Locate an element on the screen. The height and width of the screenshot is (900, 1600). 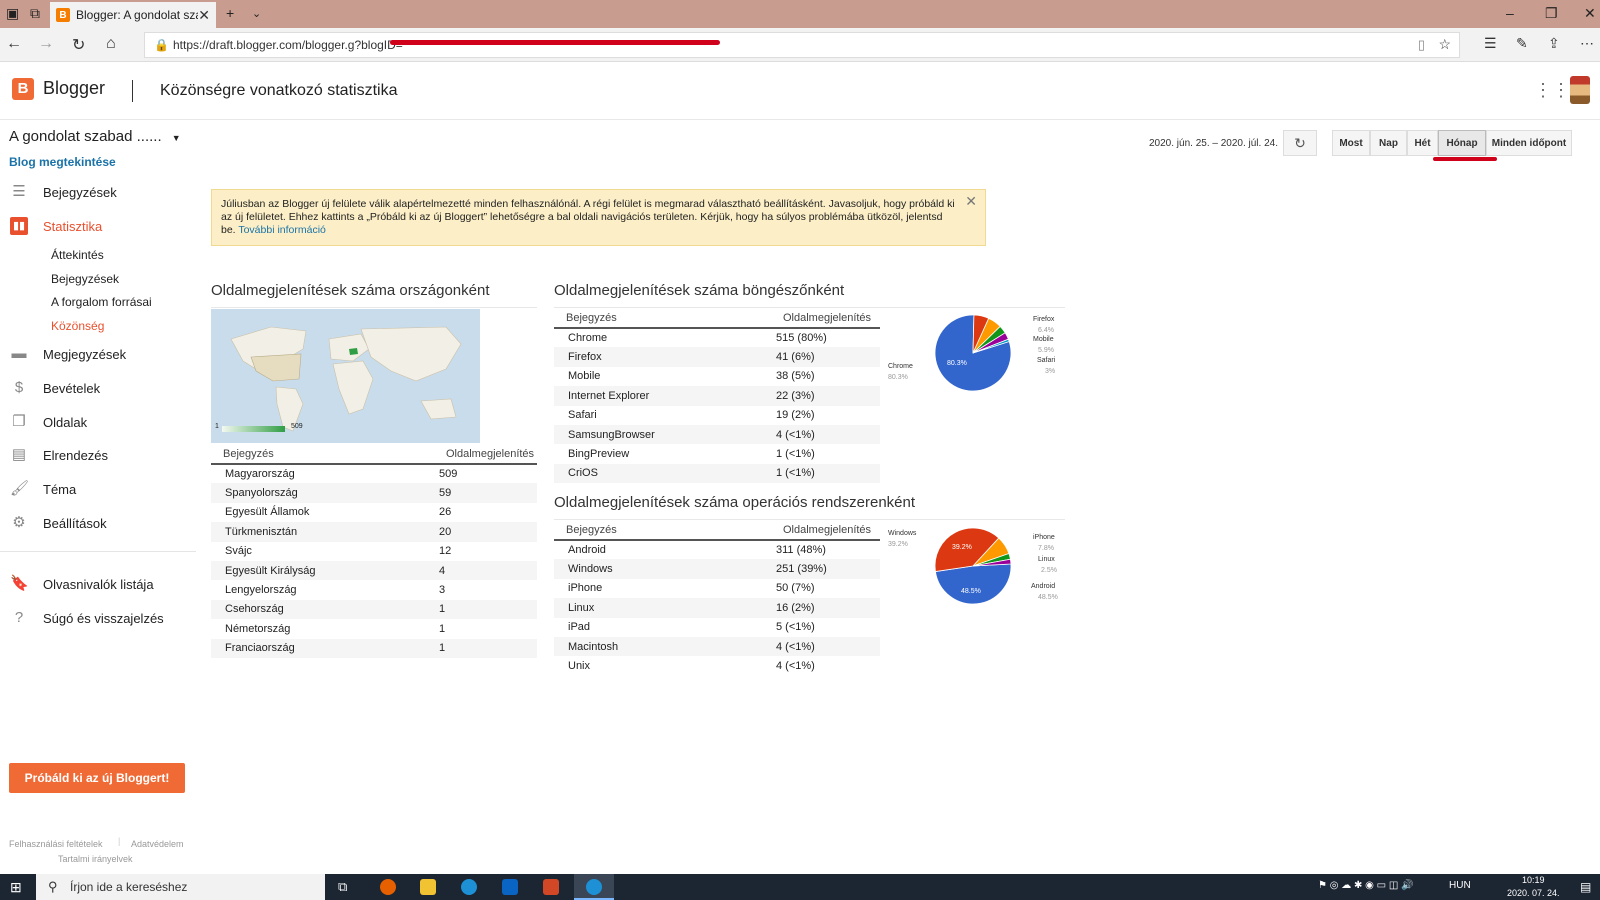
row-label: iPad is located at coordinates (579, 627).